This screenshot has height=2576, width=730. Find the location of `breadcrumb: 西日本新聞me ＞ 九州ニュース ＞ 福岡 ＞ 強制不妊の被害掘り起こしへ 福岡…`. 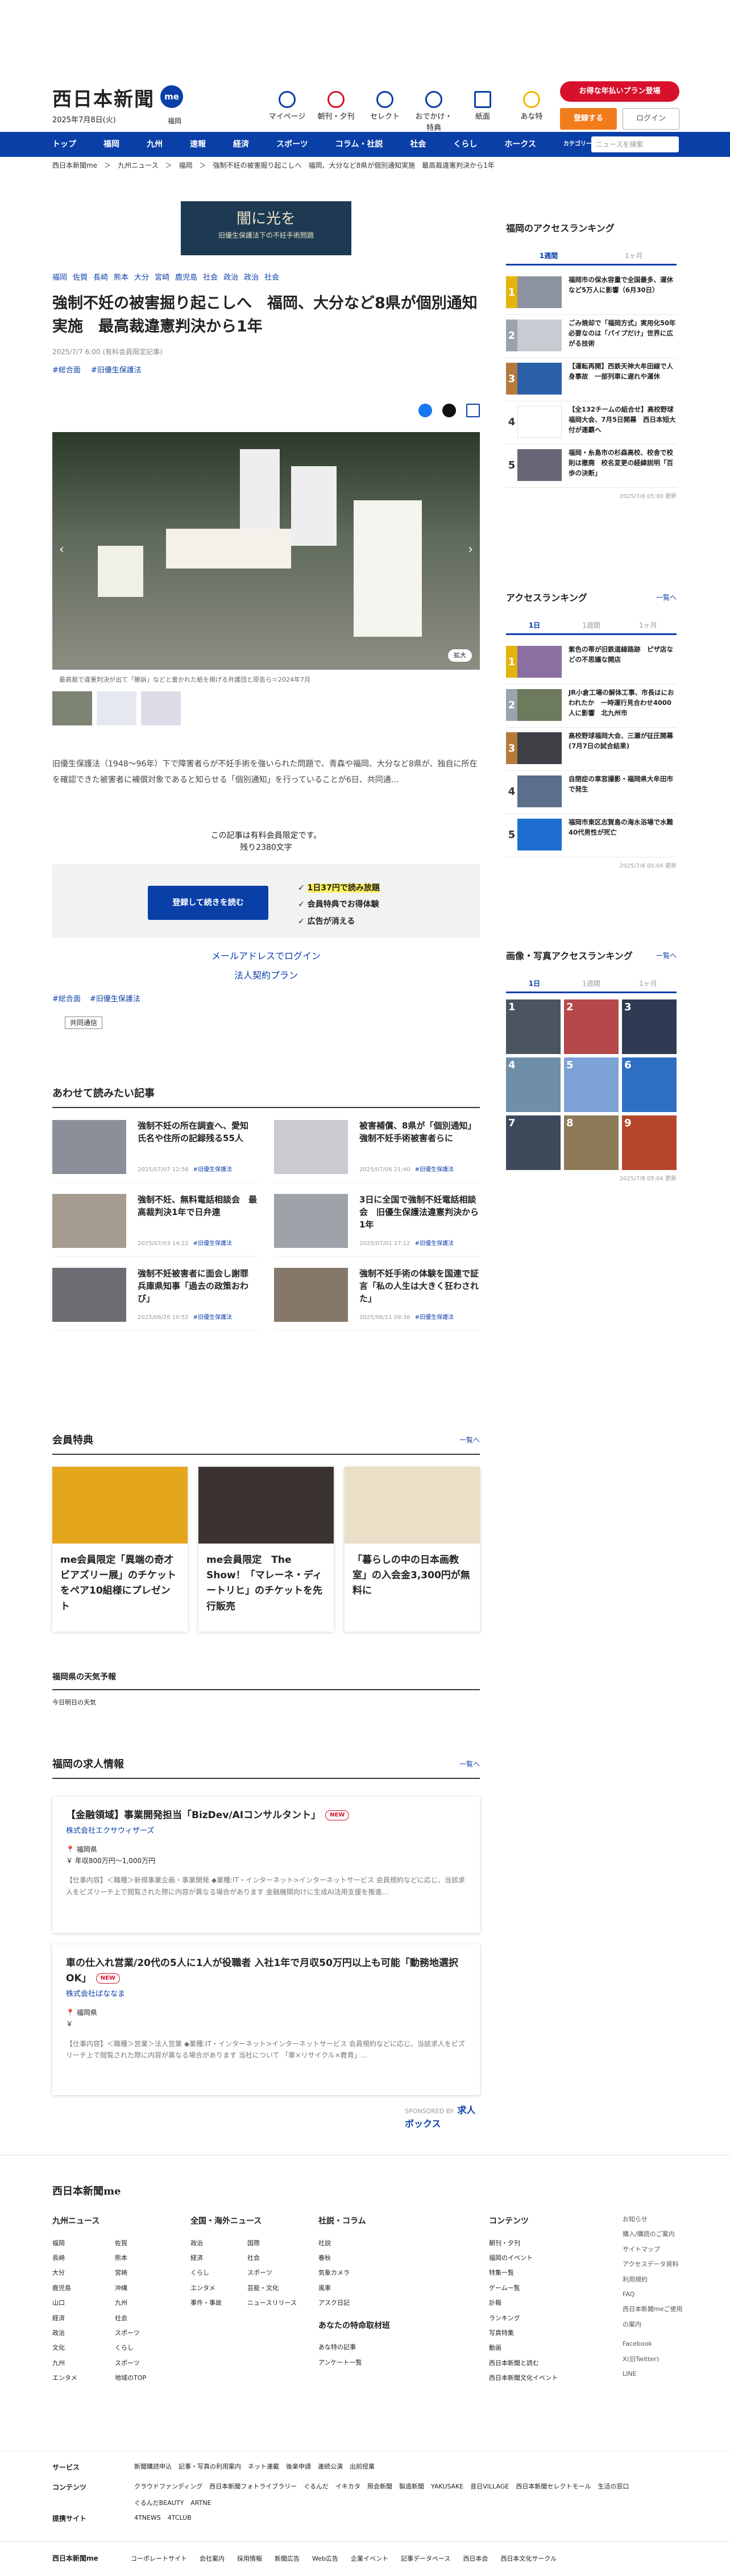

breadcrumb: 西日本新聞me ＞ 九州ニュース ＞ 福岡 ＞ 強制不妊の被害掘り起こしへ 福岡… is located at coordinates (273, 165).